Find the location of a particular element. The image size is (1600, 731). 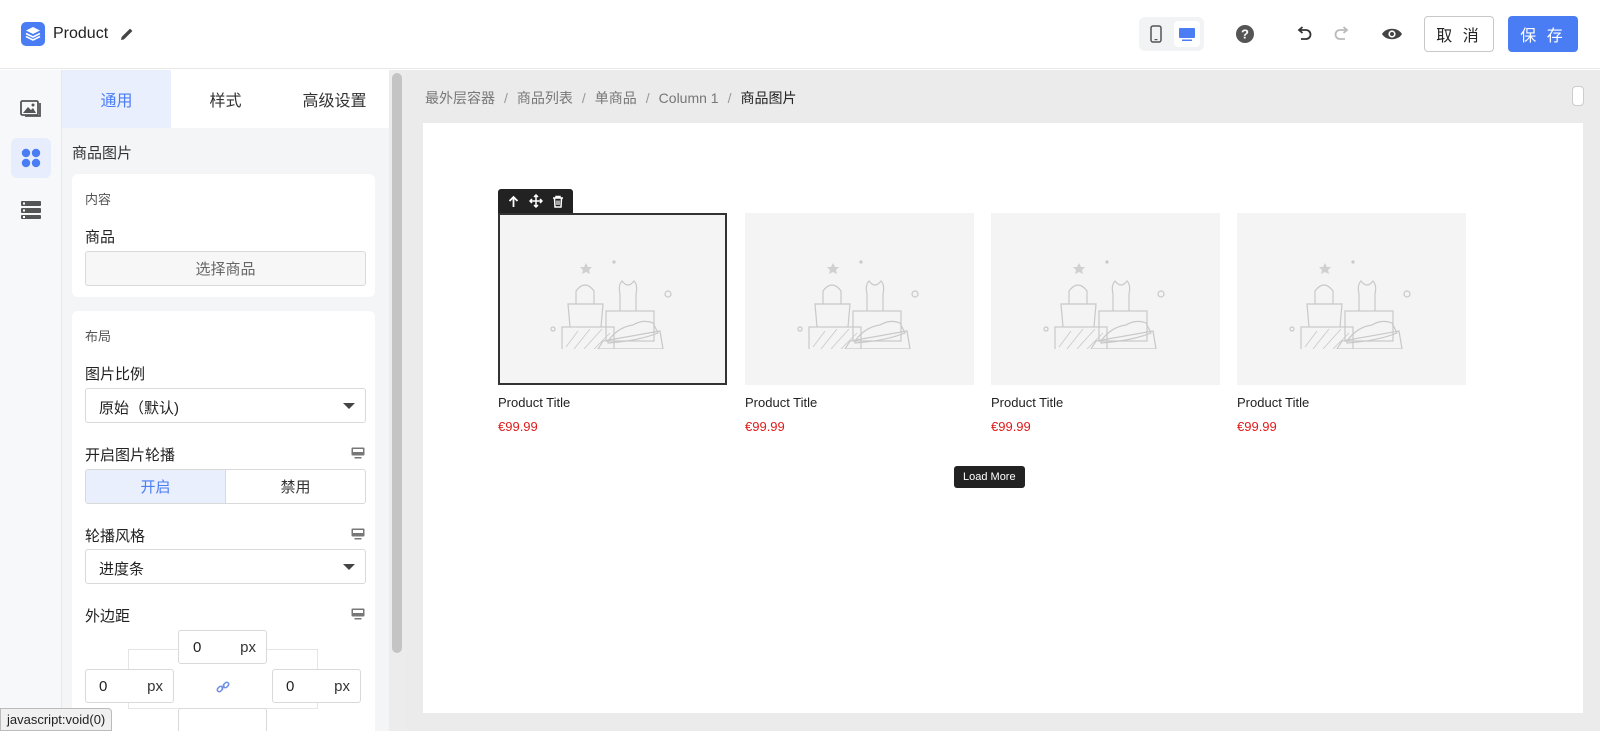

settings-tabs: 通用 样式 高级设置 is located at coordinates (225, 99).